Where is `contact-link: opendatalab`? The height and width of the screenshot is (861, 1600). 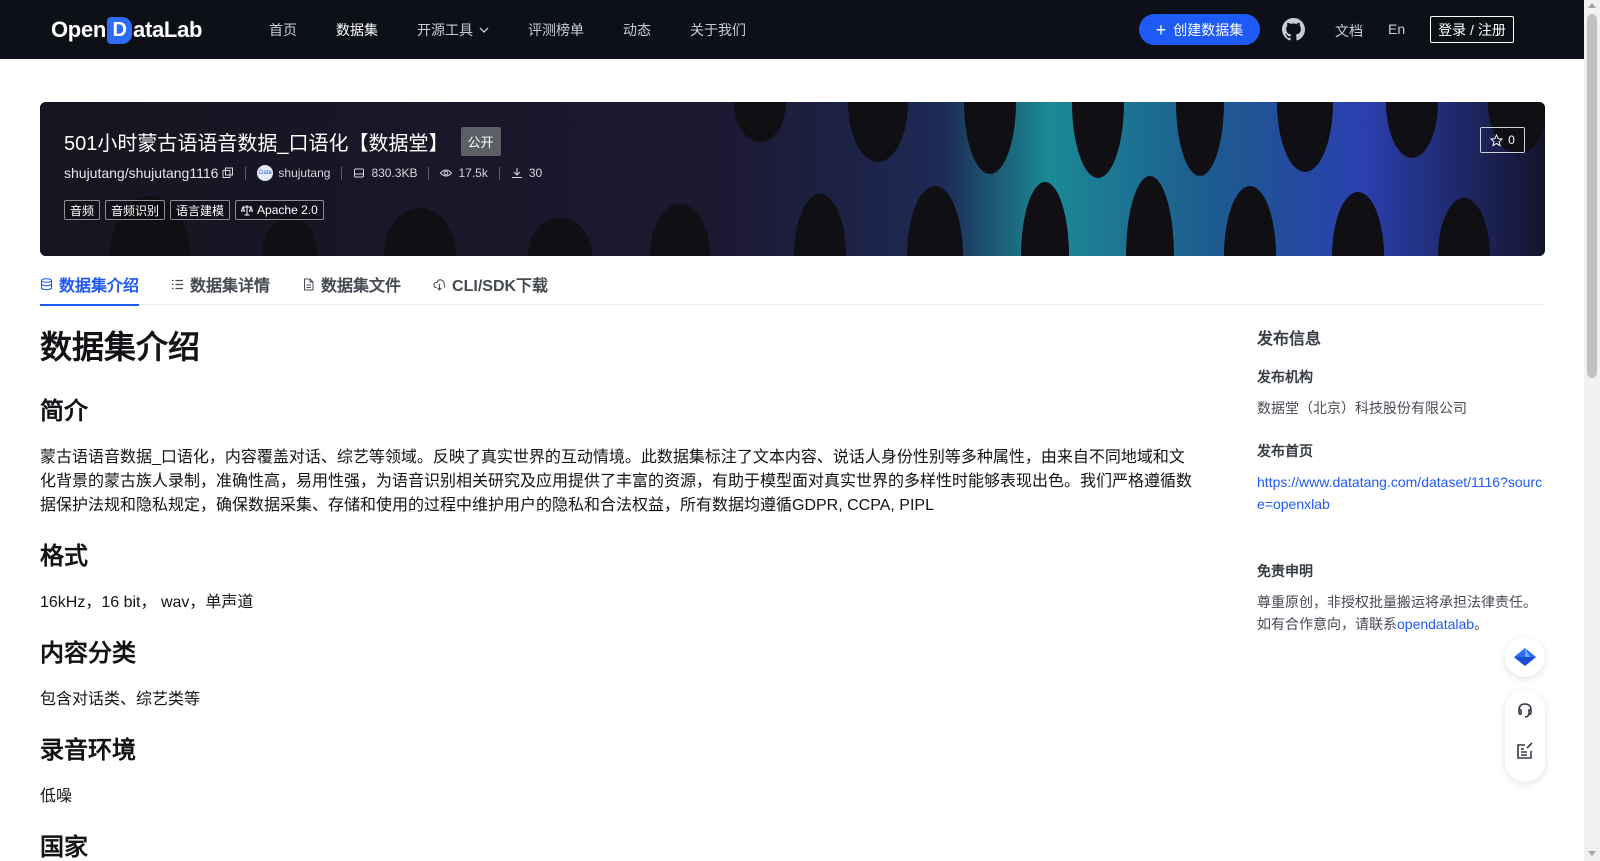
contact-link: opendatalab is located at coordinates (1435, 624).